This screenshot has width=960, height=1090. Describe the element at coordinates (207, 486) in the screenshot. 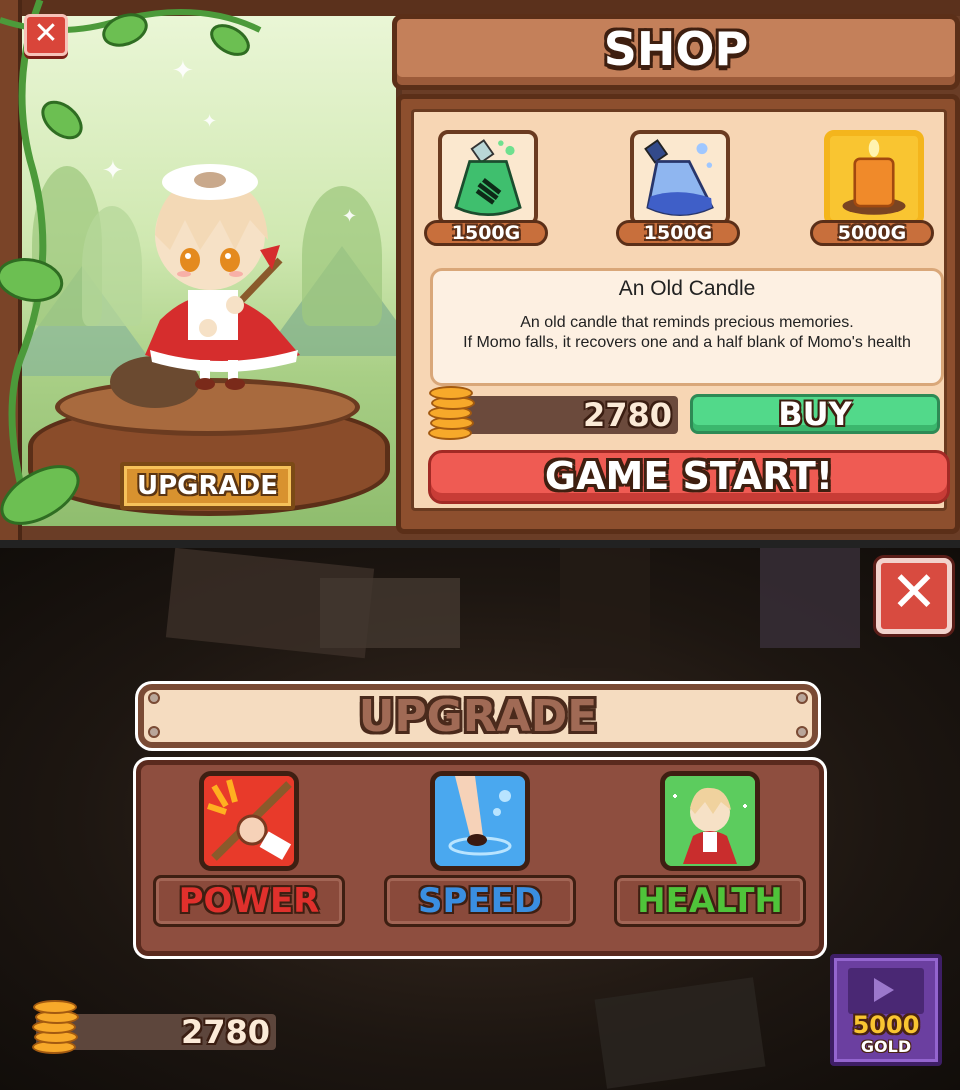

I see `upgrade-button: UPGRADE` at that location.